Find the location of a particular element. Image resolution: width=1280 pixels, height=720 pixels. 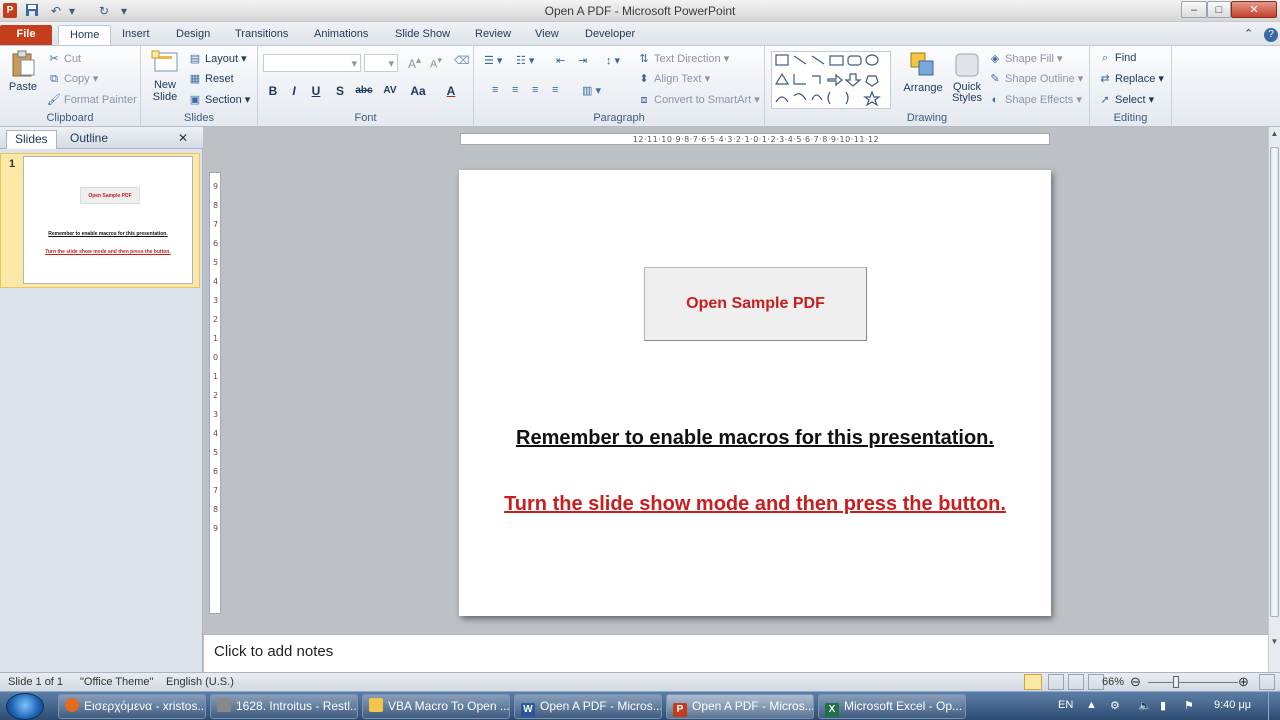

volume-icon: 🔈 is located at coordinates (1145, 705).